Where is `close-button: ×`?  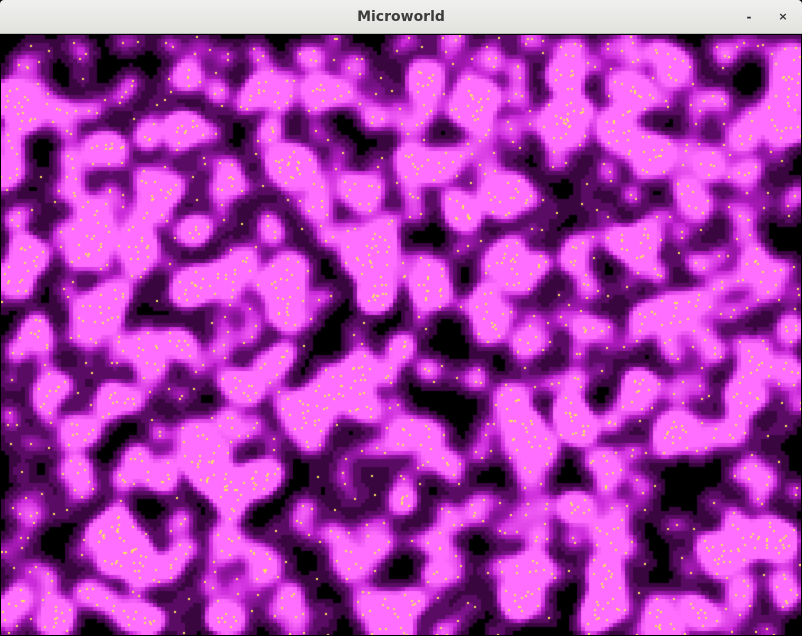 close-button: × is located at coordinates (783, 17).